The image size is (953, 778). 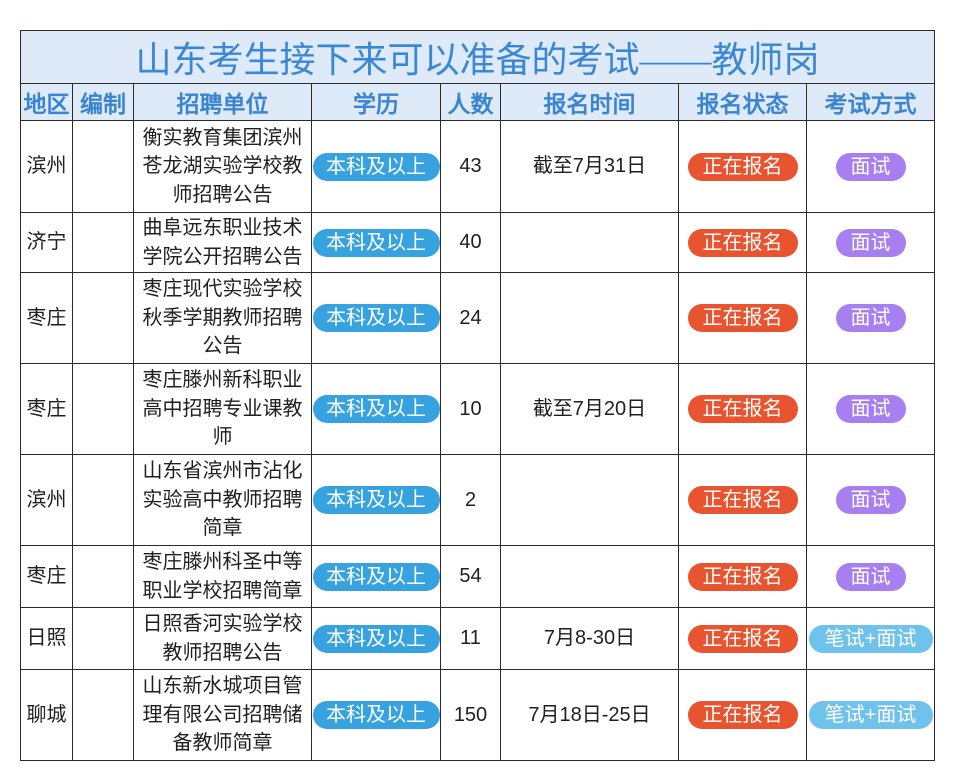 I want to click on column-header-count: 人数, so click(x=470, y=102).